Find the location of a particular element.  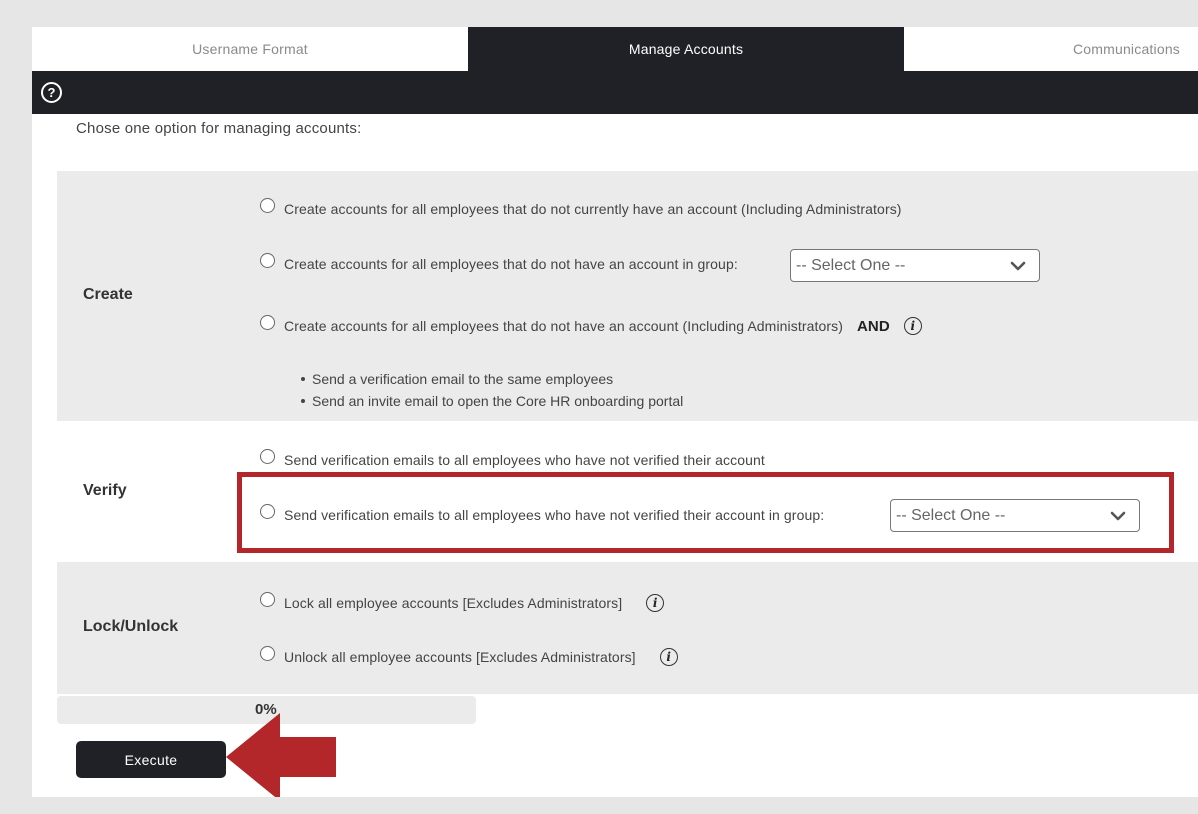

create-label: Create is located at coordinates (108, 294).